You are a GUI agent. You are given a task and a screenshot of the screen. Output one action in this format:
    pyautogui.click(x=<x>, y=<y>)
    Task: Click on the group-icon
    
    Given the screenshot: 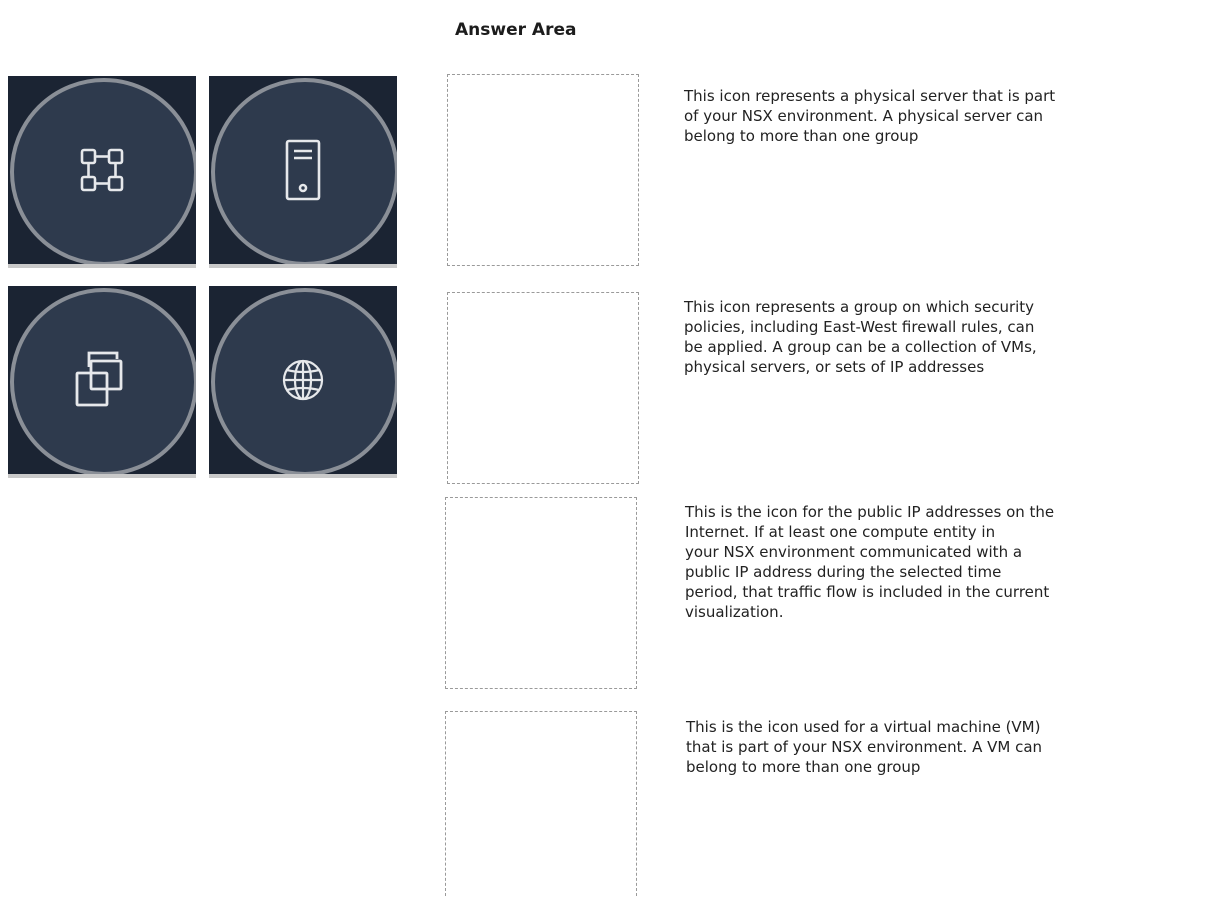 What is the action you would take?
    pyautogui.click(x=102, y=170)
    